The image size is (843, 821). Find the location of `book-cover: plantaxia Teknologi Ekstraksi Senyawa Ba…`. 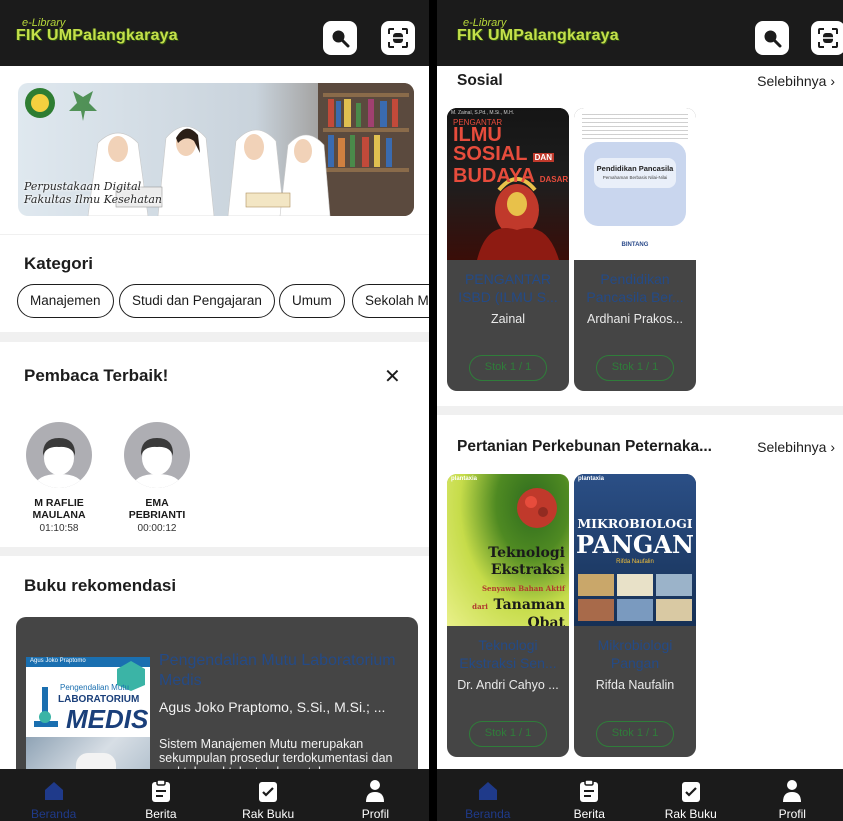

book-cover: plantaxia Teknologi Ekstraksi Senyawa Ba… is located at coordinates (508, 550).